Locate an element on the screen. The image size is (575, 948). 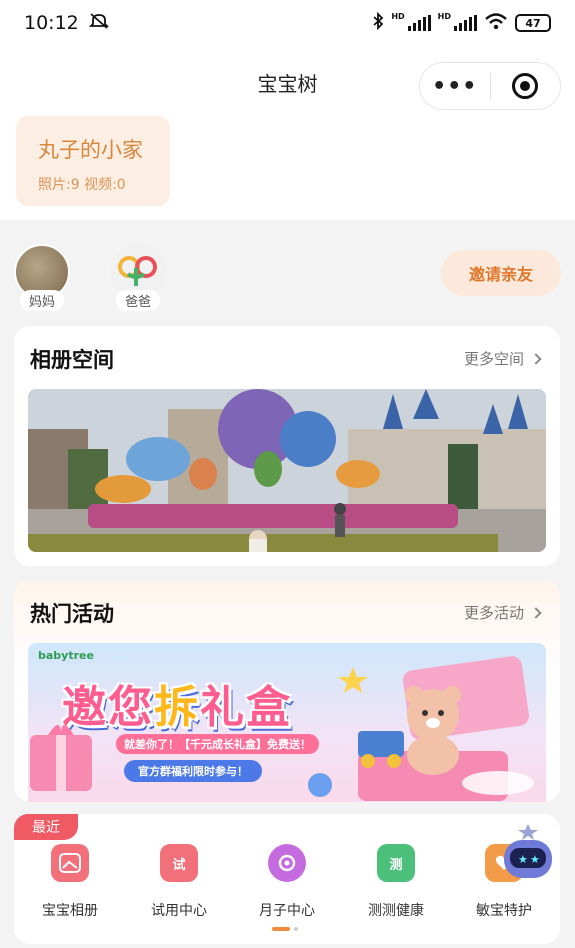
battery-icon: 47 is located at coordinates (533, 23).